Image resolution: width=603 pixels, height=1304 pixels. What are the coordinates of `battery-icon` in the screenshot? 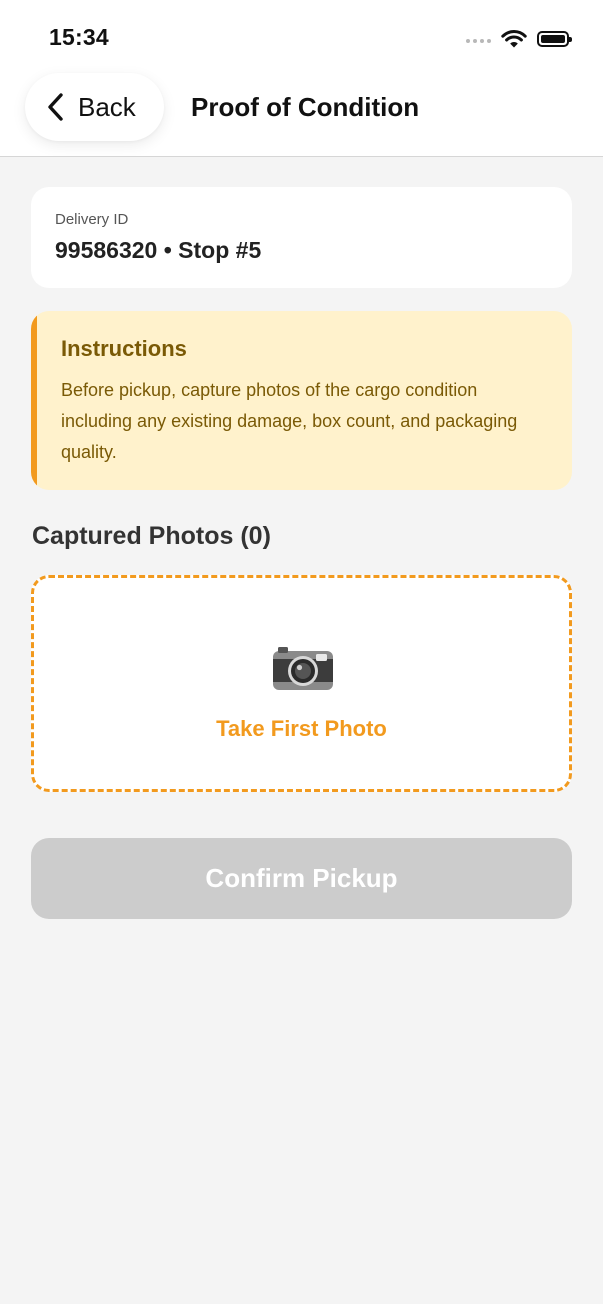 It's located at (554, 39).